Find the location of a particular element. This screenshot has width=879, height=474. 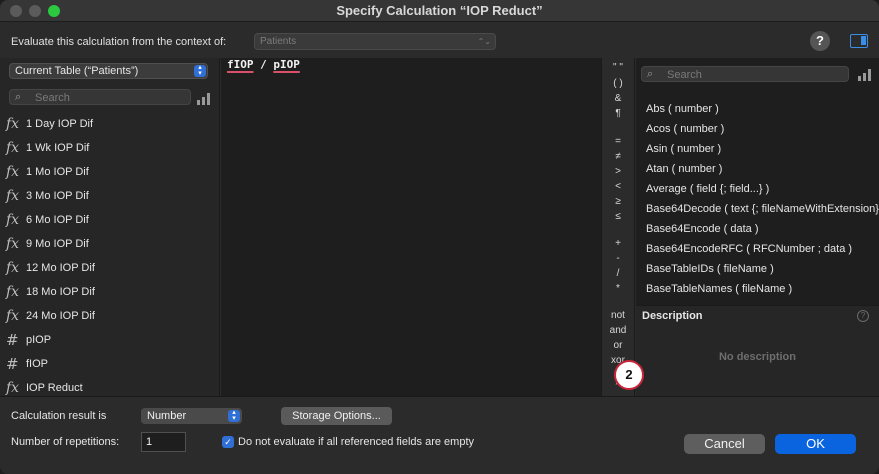

function-search-input: ⌕ Search is located at coordinates (745, 74).